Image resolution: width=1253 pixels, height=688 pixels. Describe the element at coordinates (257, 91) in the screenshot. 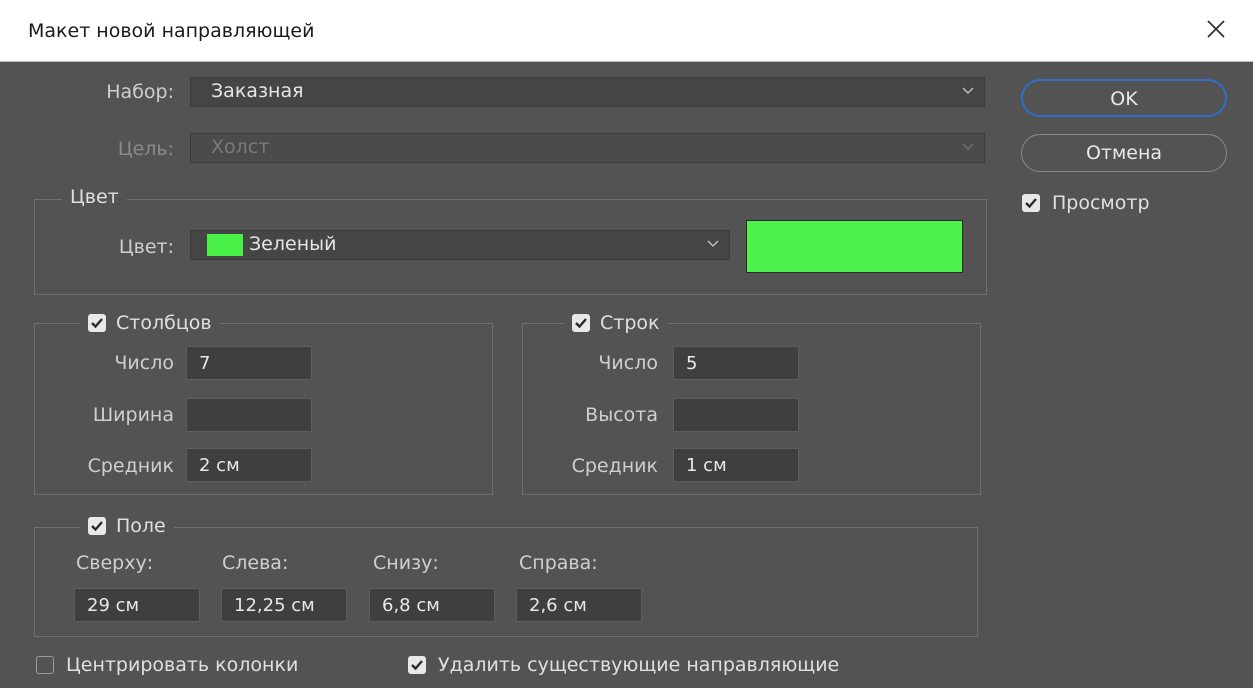

I see `preset-value: Заказная` at that location.